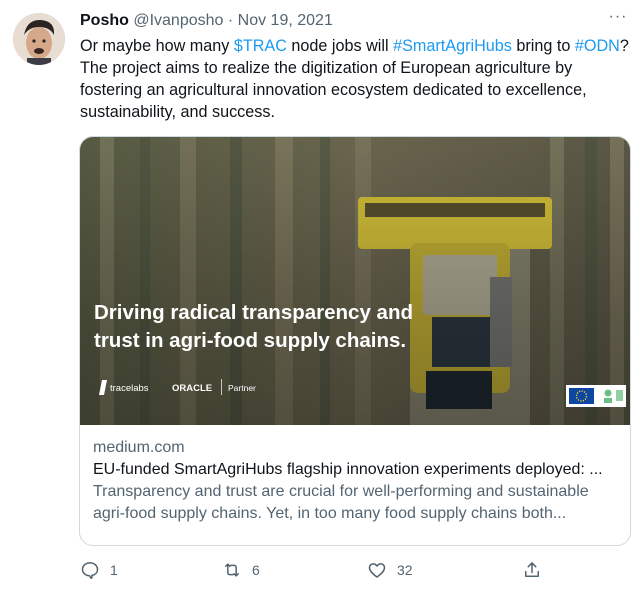 This screenshot has height=596, width=640. What do you see at coordinates (256, 570) in the screenshot?
I see `retweet-count: 6` at bounding box center [256, 570].